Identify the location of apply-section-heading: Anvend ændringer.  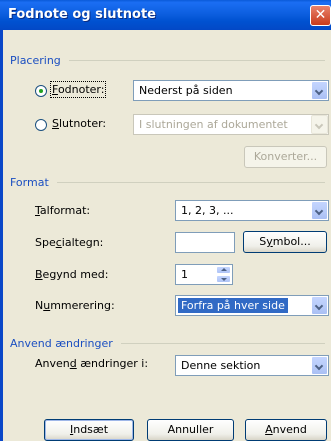
(167, 343).